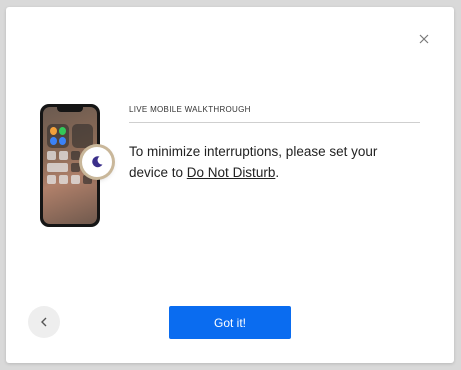 Image resolution: width=461 pixels, height=370 pixels. What do you see at coordinates (190, 109) in the screenshot?
I see `dialog-heading: LIVE MOBILE WALKTHROUGH` at bounding box center [190, 109].